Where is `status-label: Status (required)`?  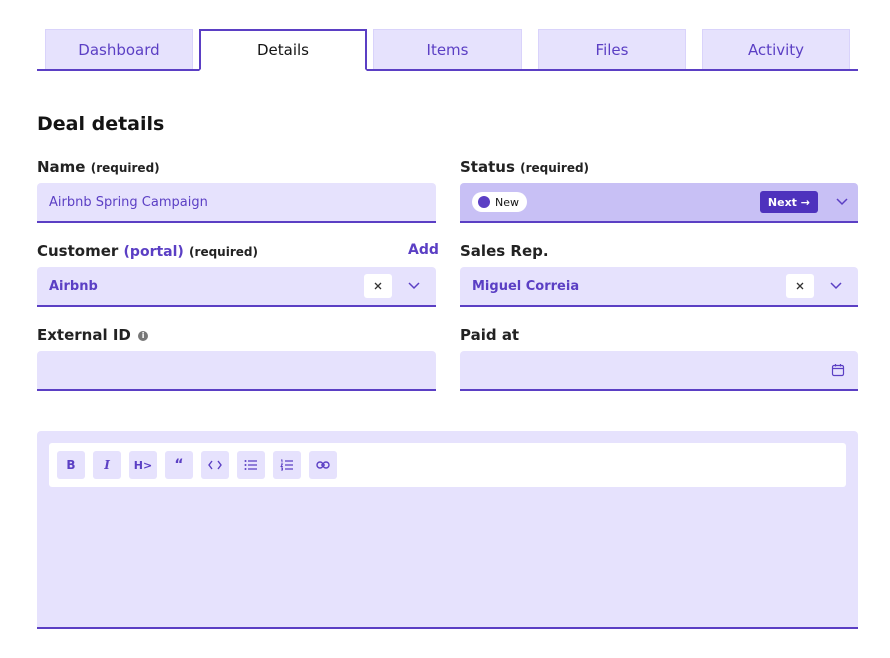
status-label: Status (required) is located at coordinates (524, 167).